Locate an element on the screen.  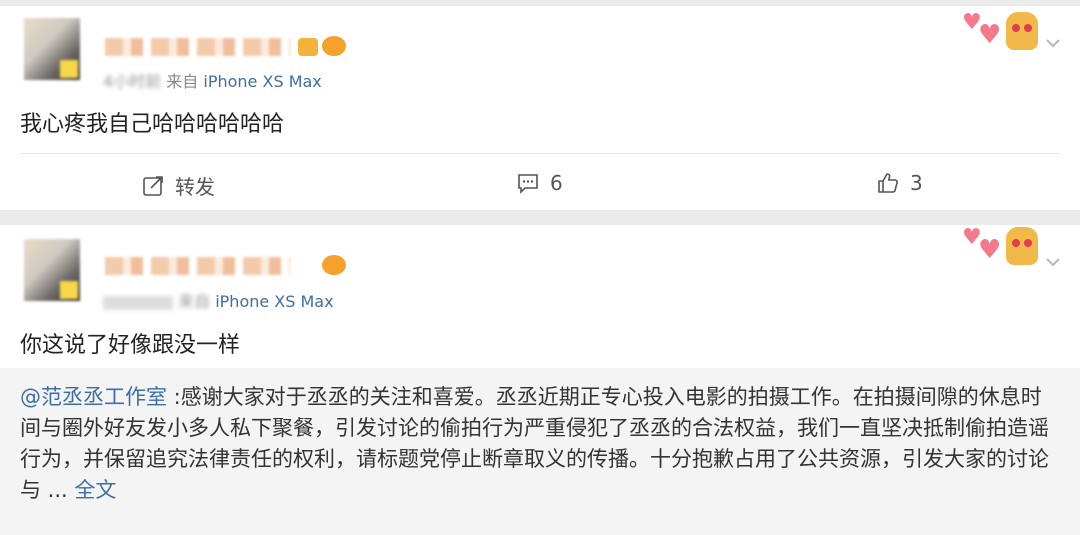
repost-button: 转发 is located at coordinates (178, 185).